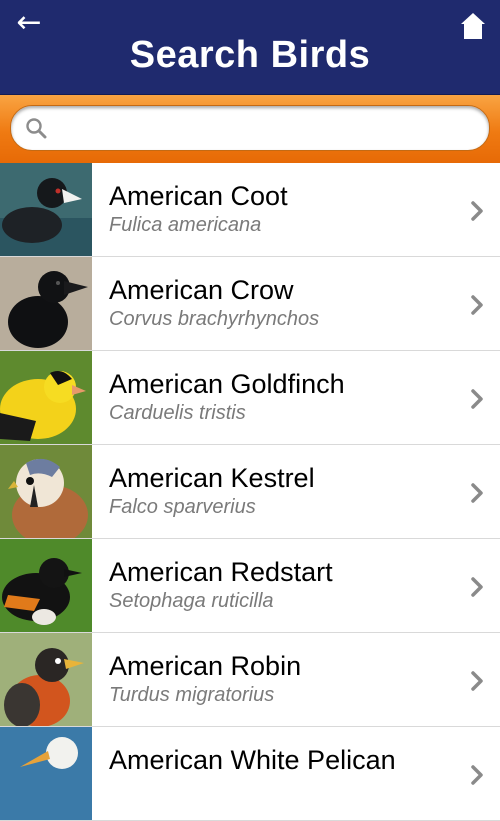 This screenshot has width=500, height=821. Describe the element at coordinates (191, 601) in the screenshot. I see `bird-scientific-name: Setophaga ruticilla` at that location.